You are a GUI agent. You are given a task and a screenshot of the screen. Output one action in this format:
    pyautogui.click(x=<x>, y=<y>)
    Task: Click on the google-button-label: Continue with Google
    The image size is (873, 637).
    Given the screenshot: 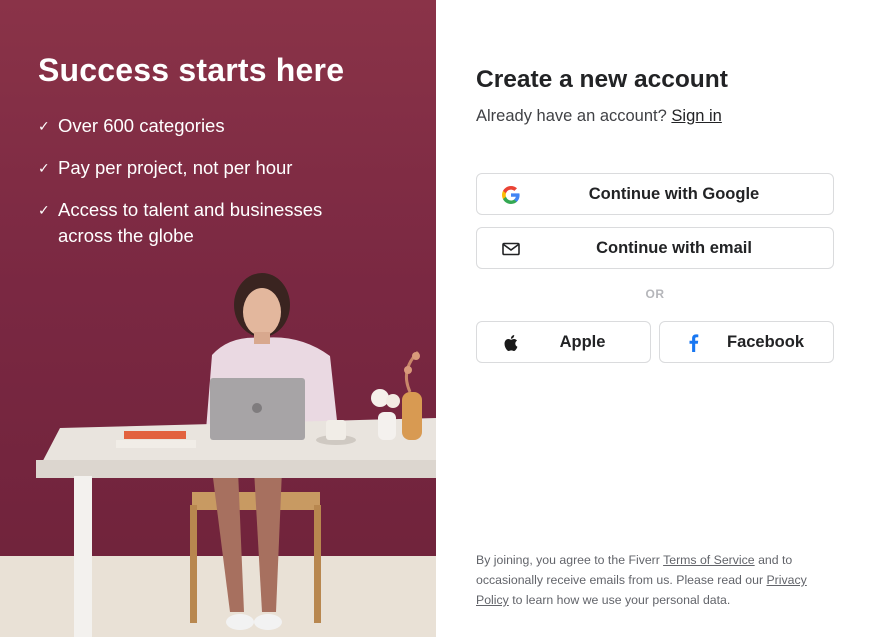 What is the action you would take?
    pyautogui.click(x=674, y=193)
    